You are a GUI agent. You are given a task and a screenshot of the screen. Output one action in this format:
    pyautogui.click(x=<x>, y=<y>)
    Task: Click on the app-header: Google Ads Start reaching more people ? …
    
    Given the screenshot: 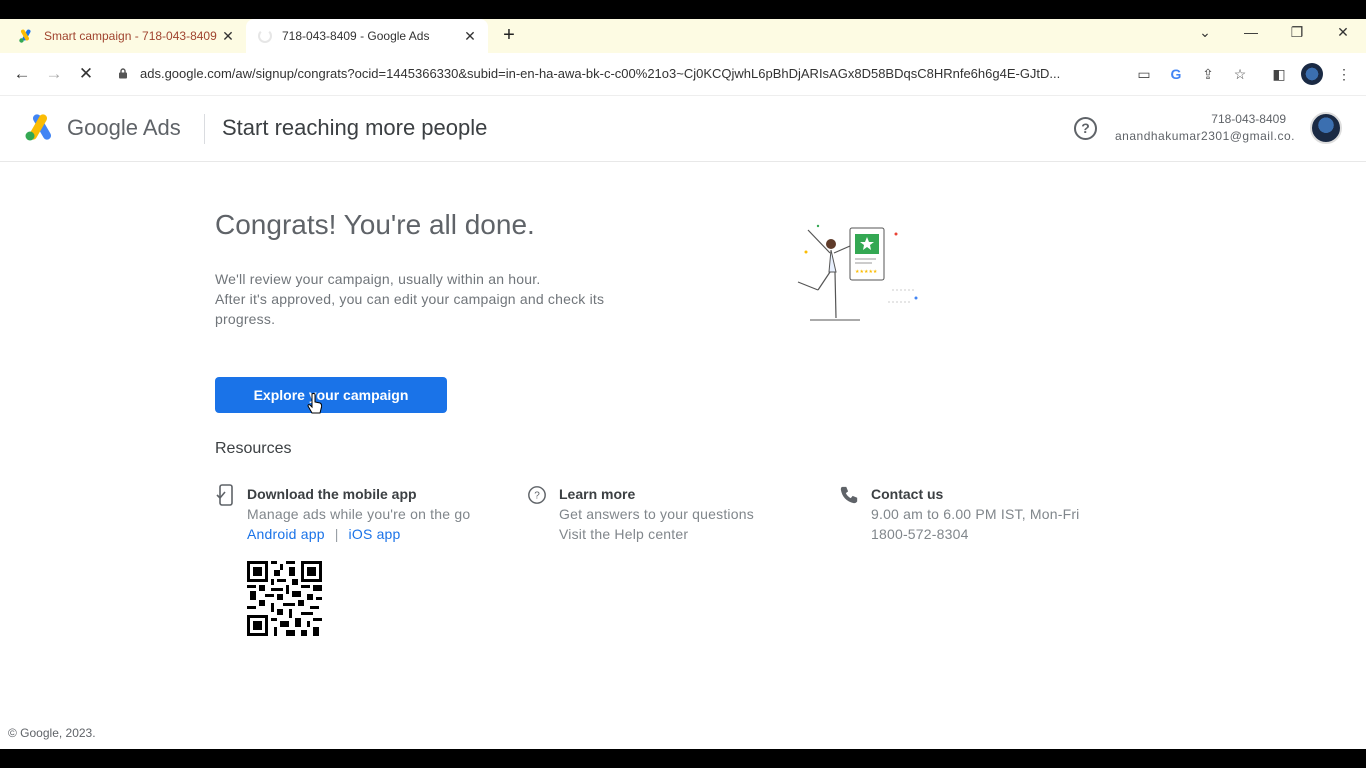 What is the action you would take?
    pyautogui.click(x=683, y=129)
    